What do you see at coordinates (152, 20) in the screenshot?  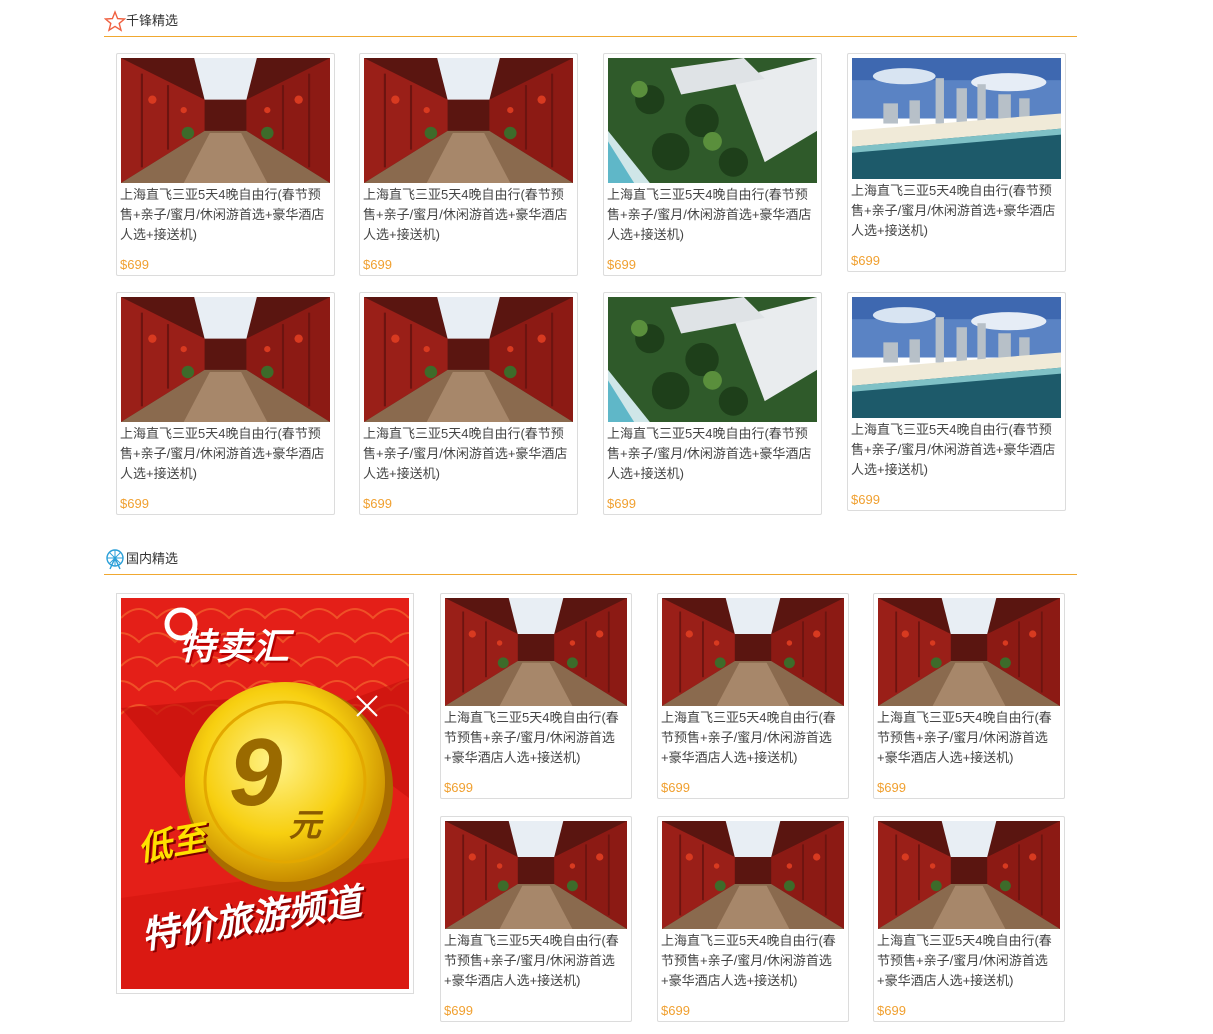 I see `section-title-featured: 千锋精选` at bounding box center [152, 20].